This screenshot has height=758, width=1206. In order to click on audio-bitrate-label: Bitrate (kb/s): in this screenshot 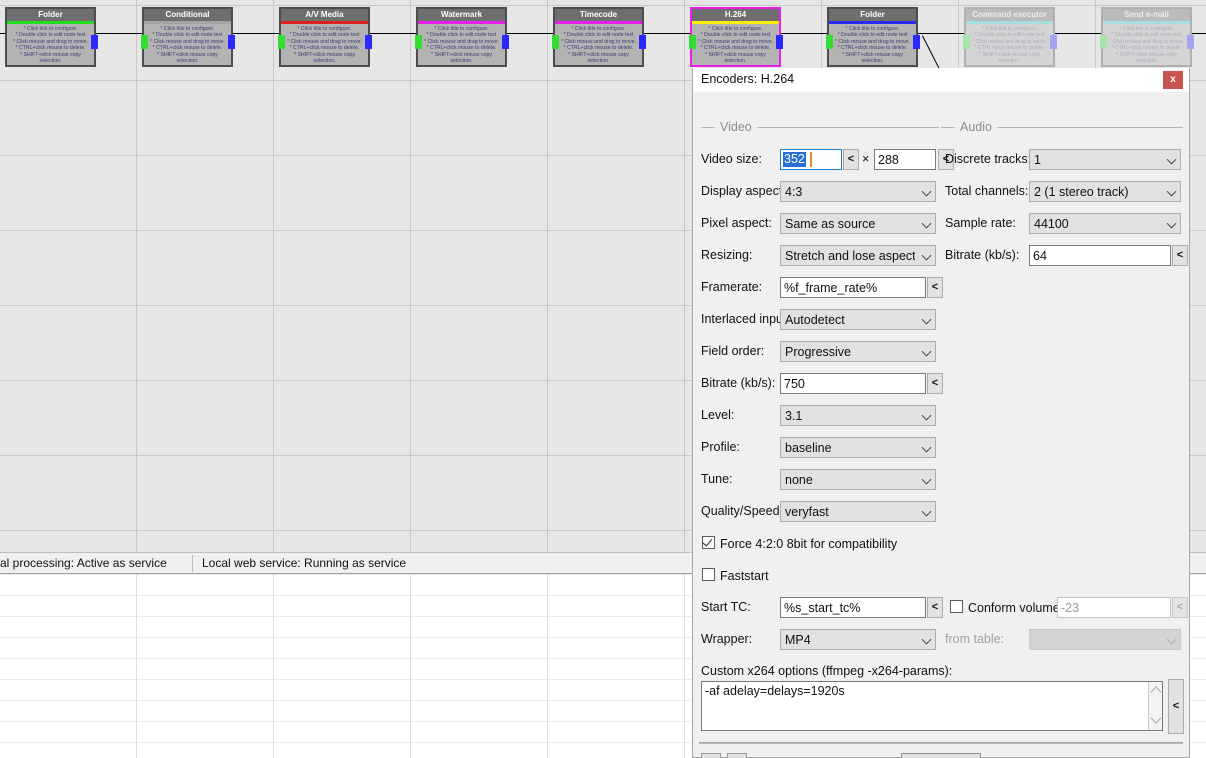, I will do `click(982, 255)`.